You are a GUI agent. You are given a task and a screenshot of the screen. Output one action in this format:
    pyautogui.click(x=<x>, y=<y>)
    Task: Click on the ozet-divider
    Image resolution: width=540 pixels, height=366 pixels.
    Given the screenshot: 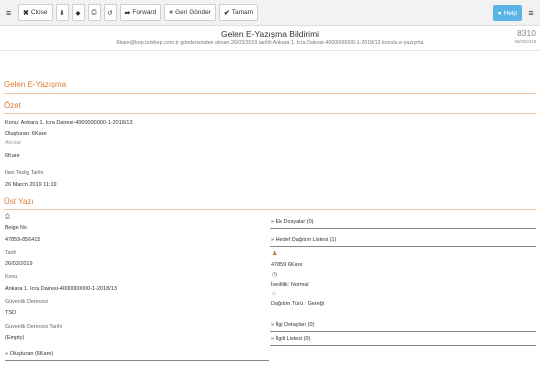 What is the action you would take?
    pyautogui.click(x=270, y=113)
    